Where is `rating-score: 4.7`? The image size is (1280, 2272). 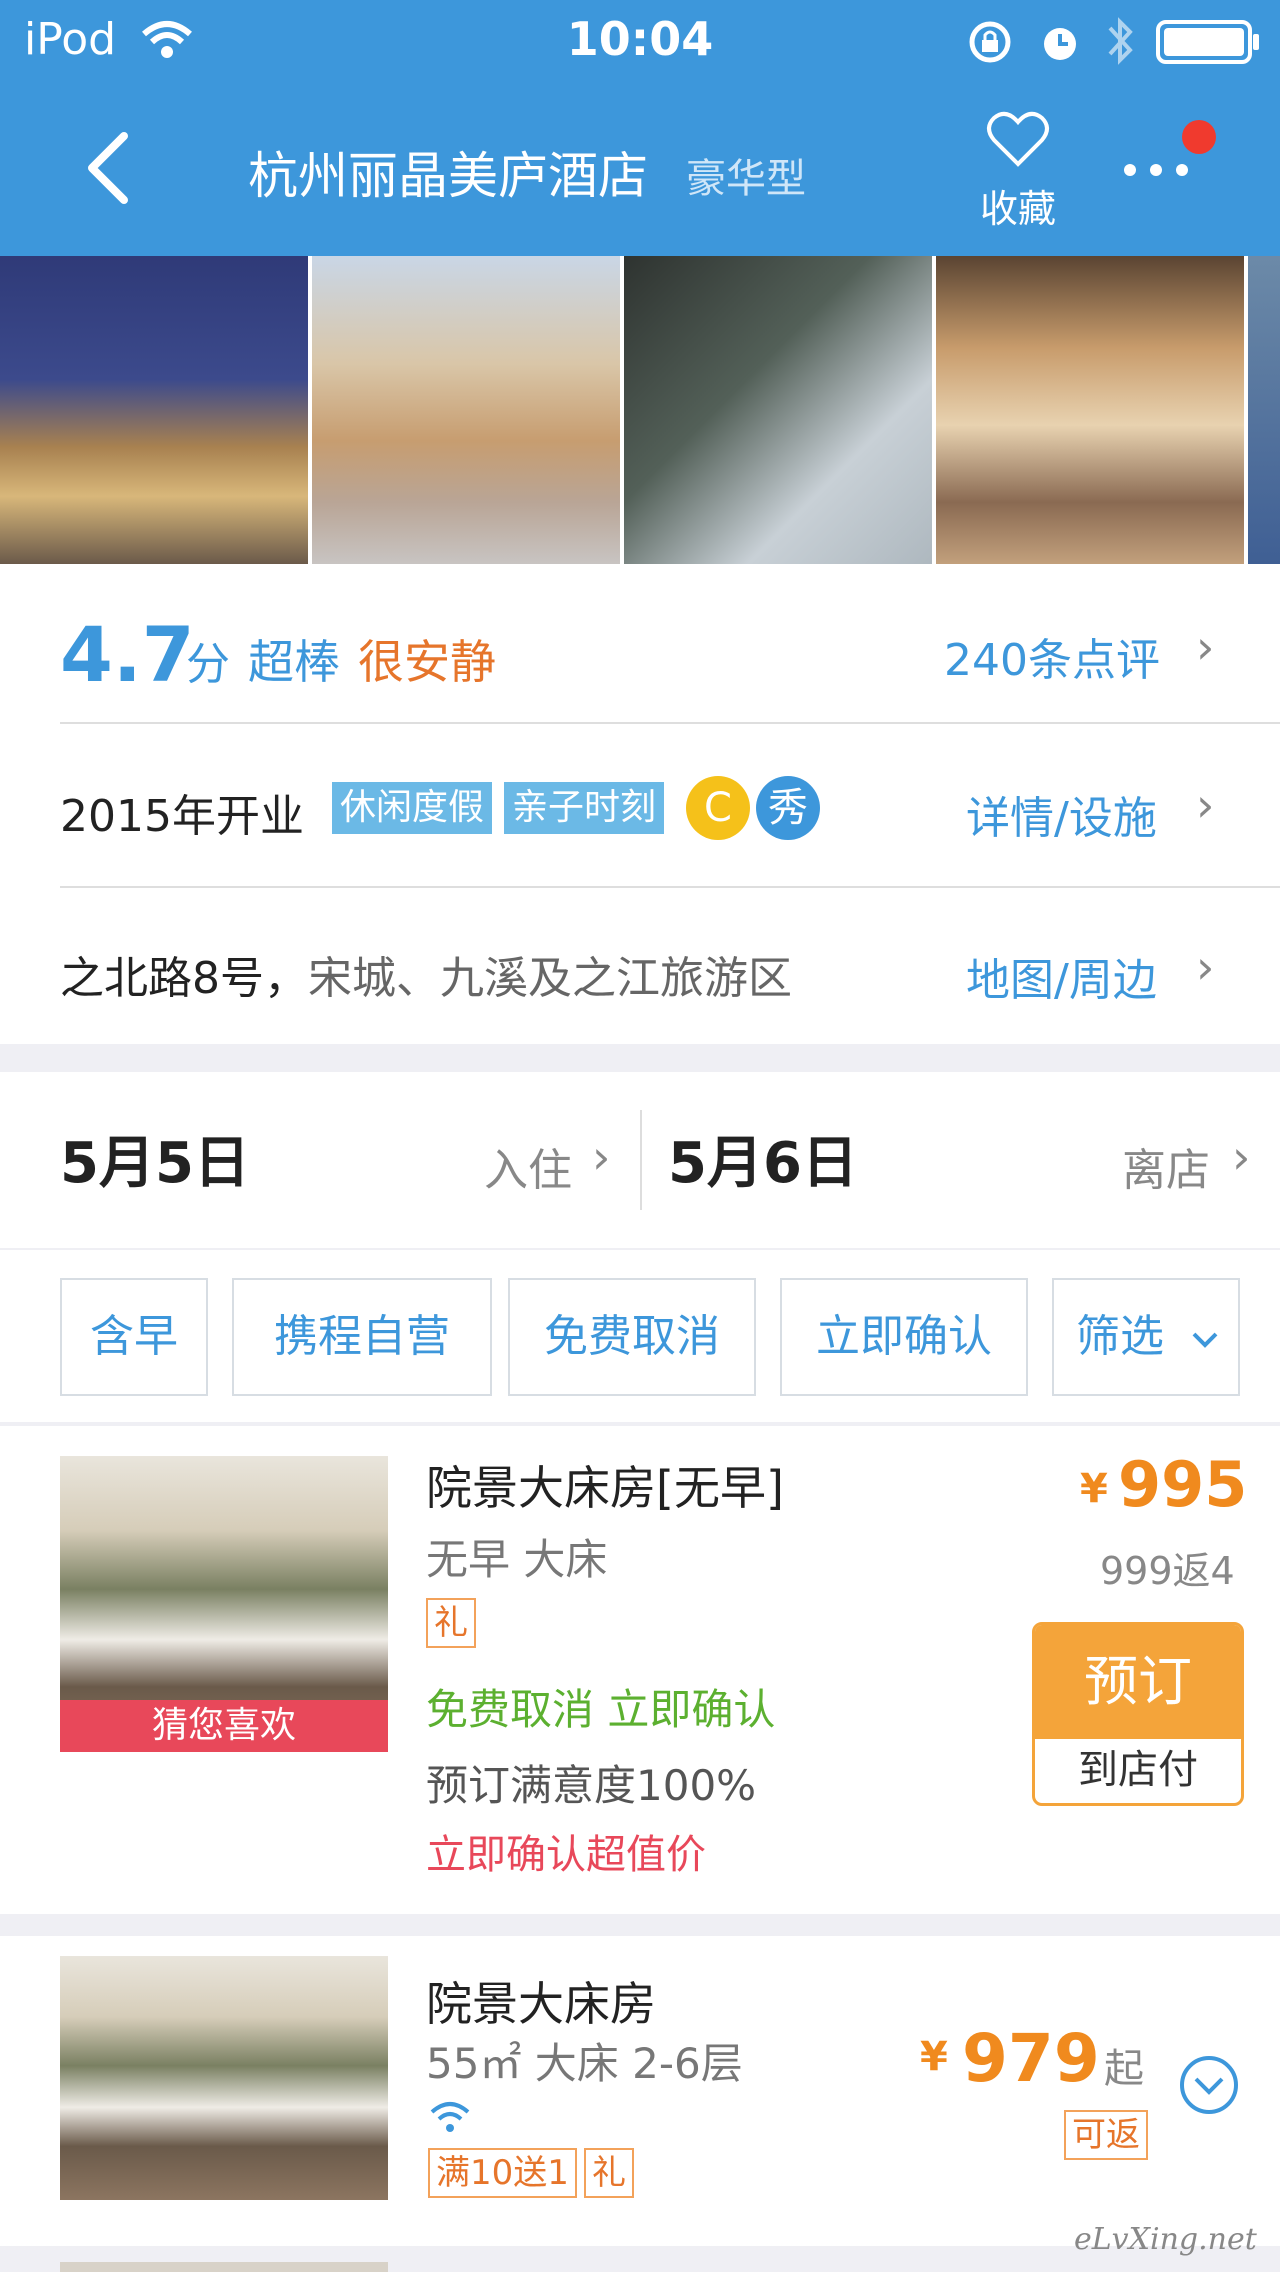 rating-score: 4.7 is located at coordinates (127, 654).